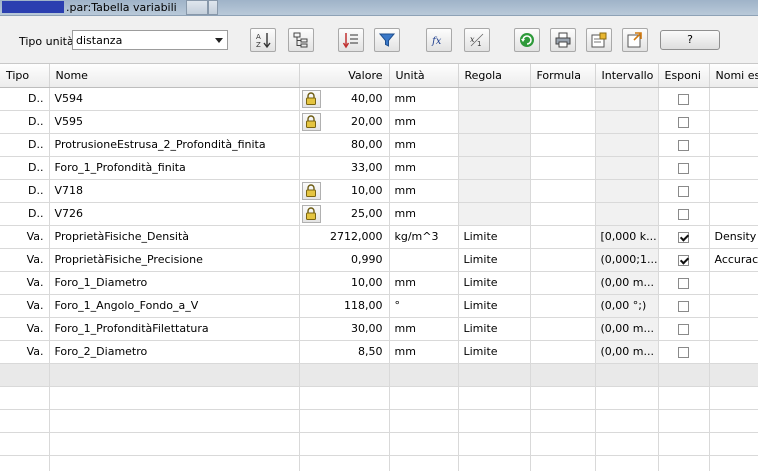  Describe the element at coordinates (351, 40) in the screenshot. I see `sort-list-button` at that location.